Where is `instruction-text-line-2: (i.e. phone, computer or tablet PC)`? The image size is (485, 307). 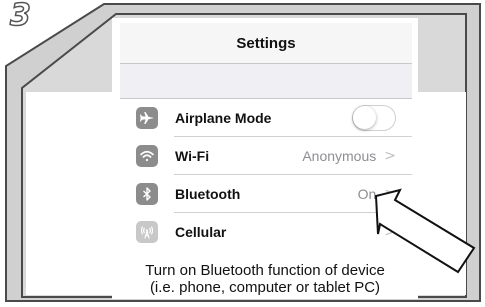
instruction-text-line-2: (i.e. phone, computer or tablet PC) is located at coordinates (265, 287).